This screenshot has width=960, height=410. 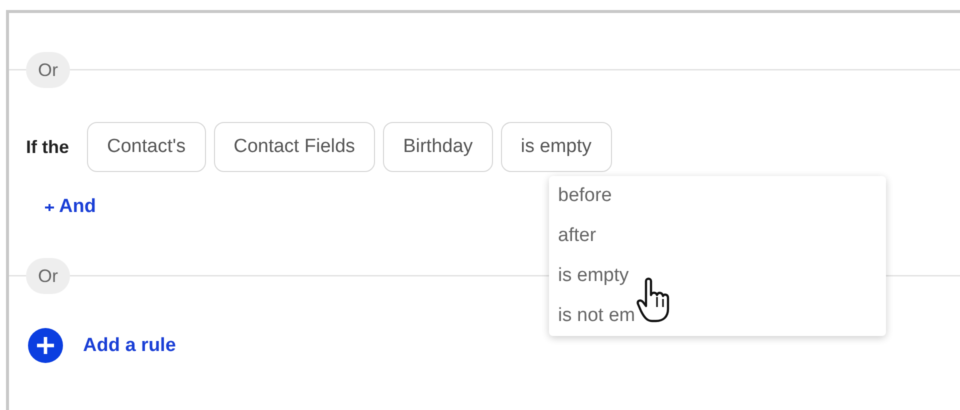 What do you see at coordinates (654, 300) in the screenshot?
I see `hand-cursor-icon` at bounding box center [654, 300].